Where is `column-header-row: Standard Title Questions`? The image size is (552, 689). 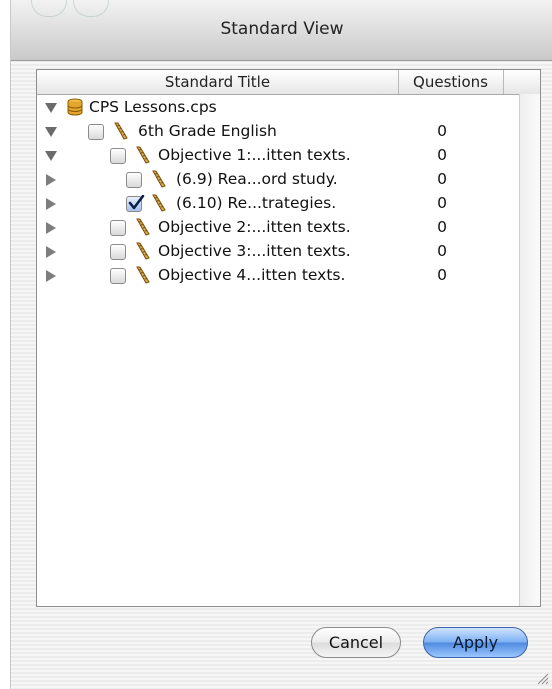 column-header-row: Standard Title Questions is located at coordinates (288, 82).